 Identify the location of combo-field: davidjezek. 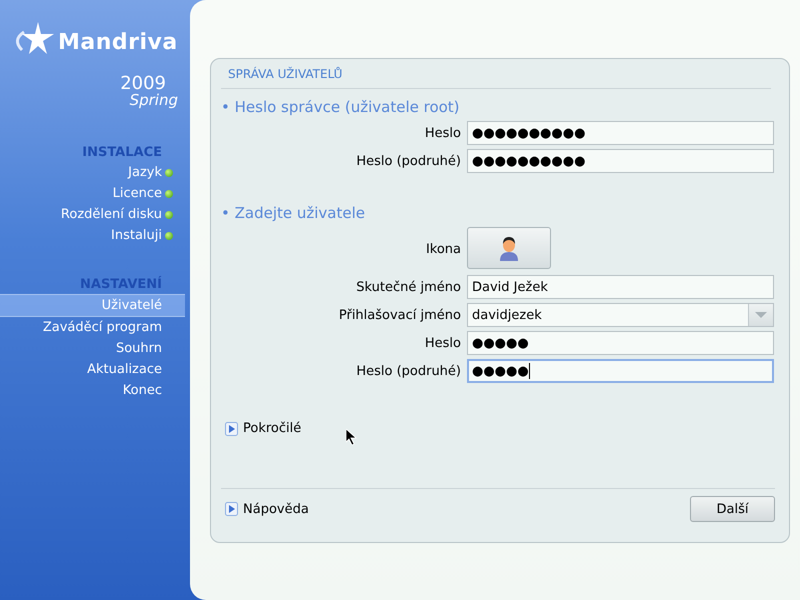
(620, 315).